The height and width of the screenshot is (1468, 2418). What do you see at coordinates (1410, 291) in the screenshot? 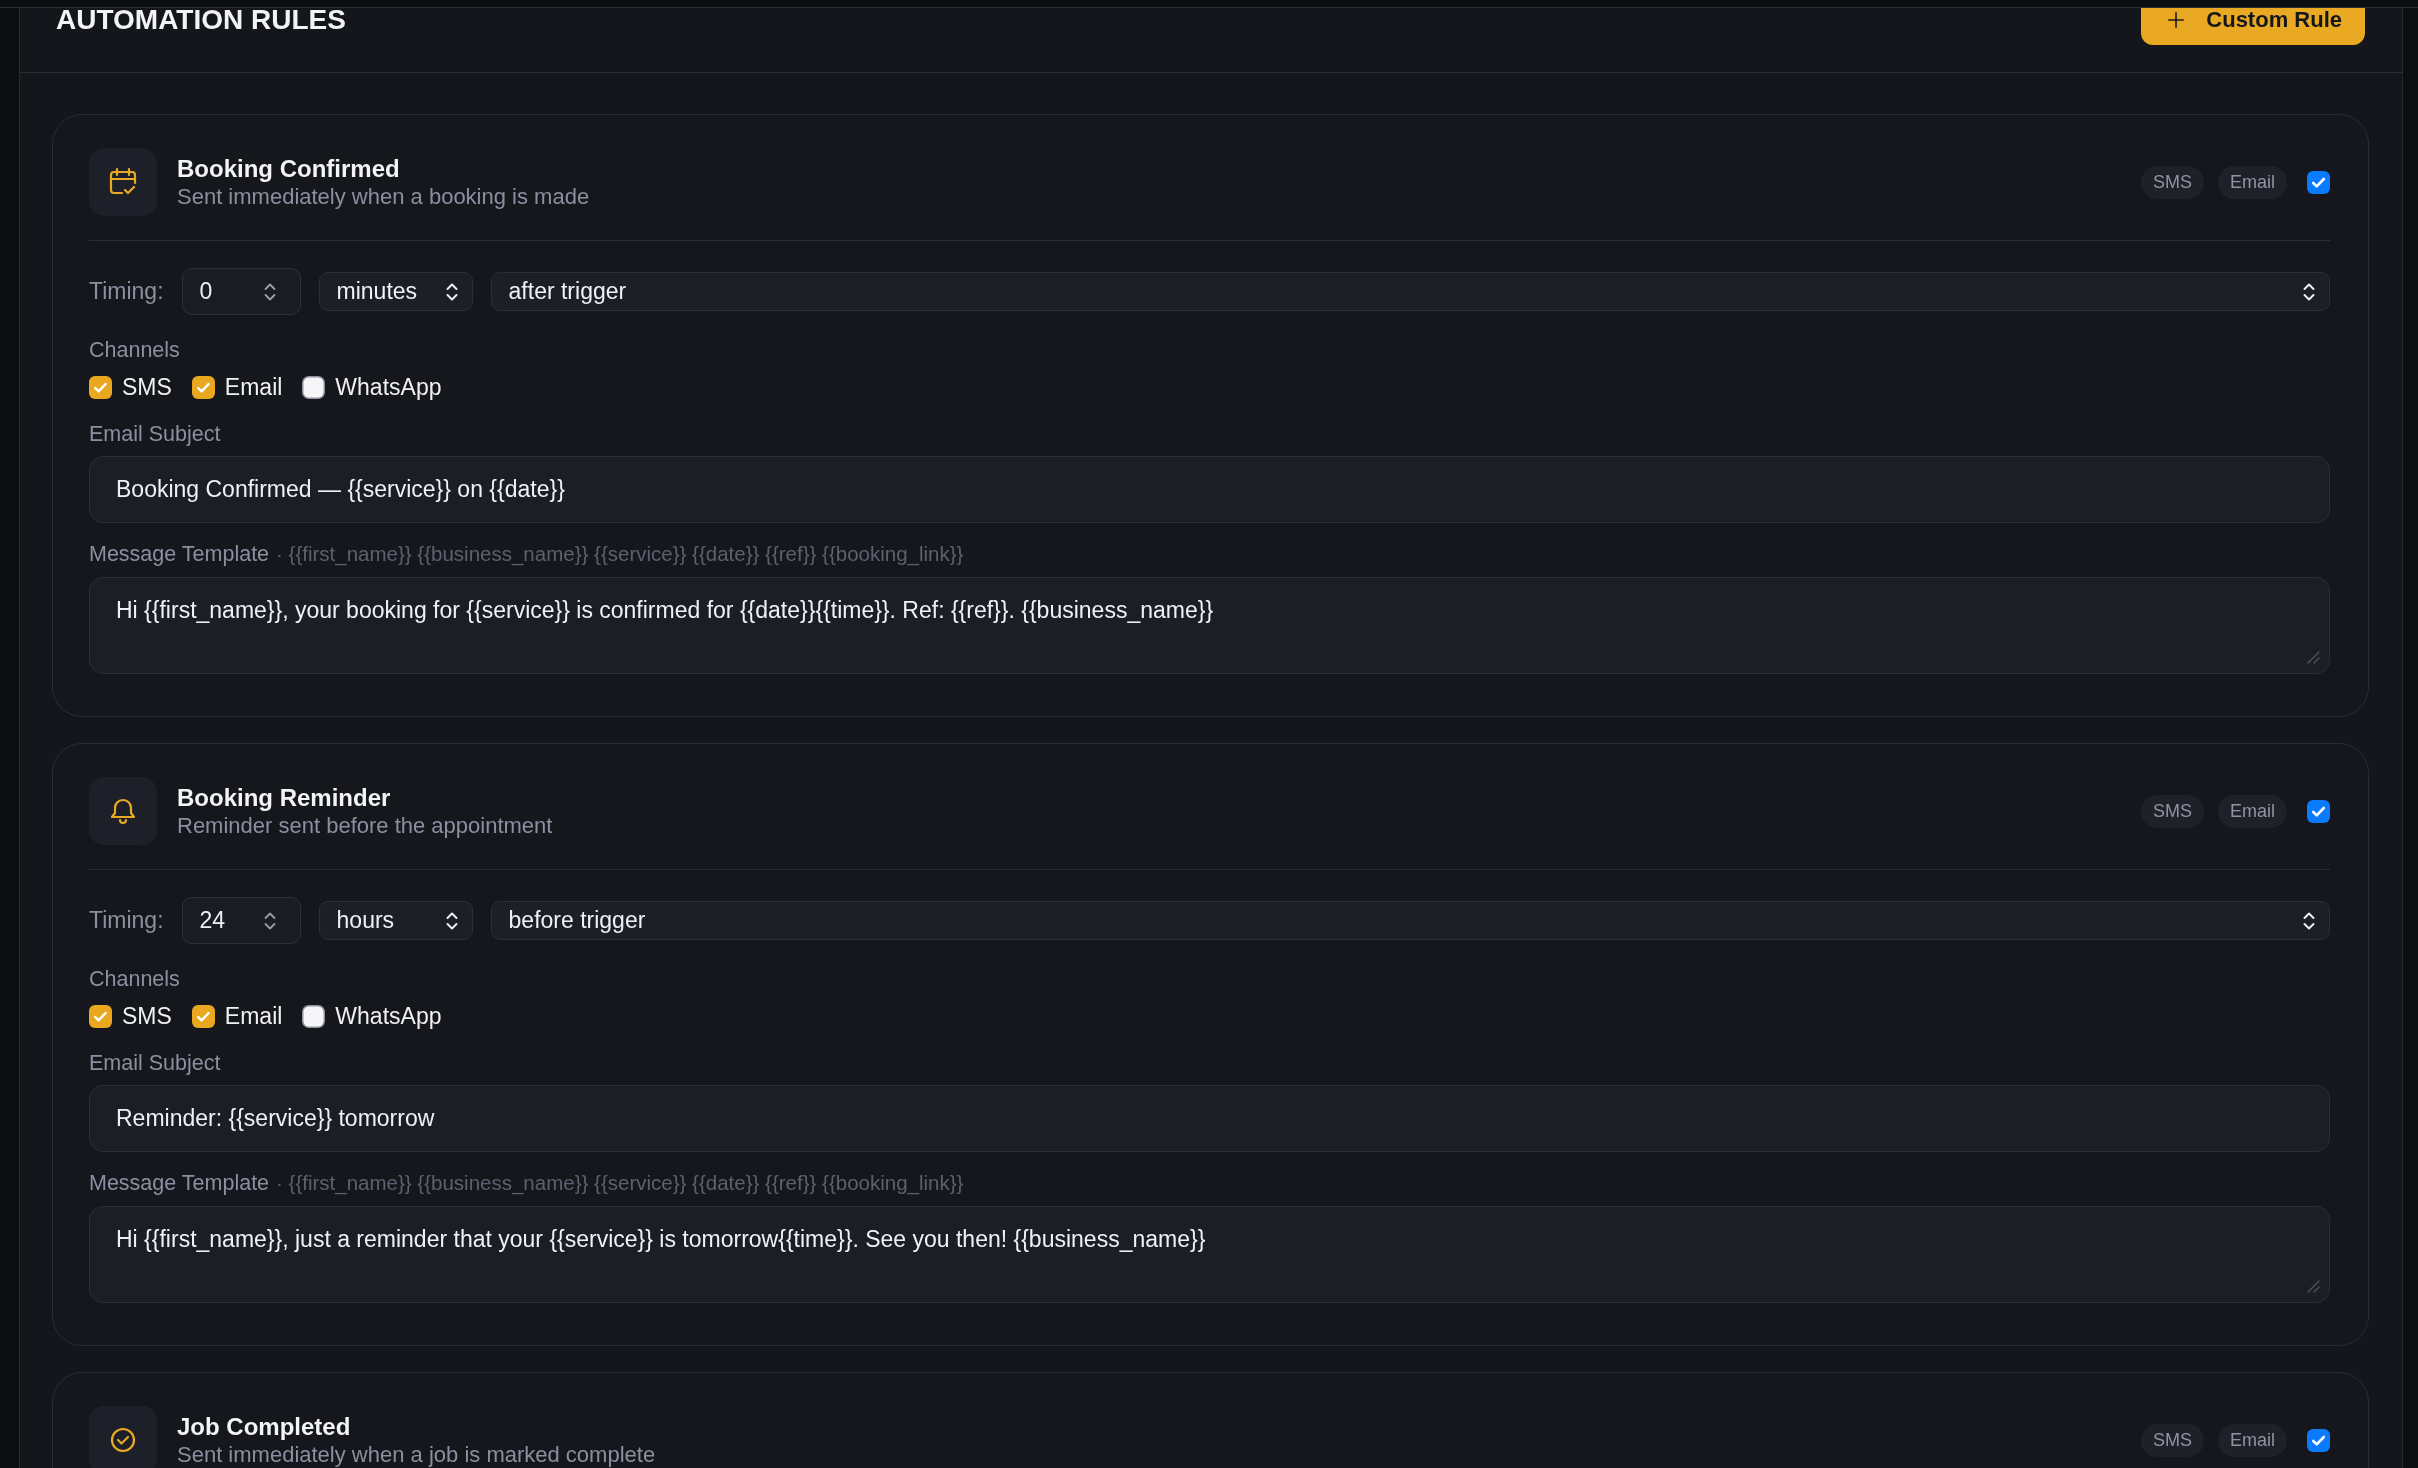
I see `timing-relation-select: after trigger` at bounding box center [1410, 291].